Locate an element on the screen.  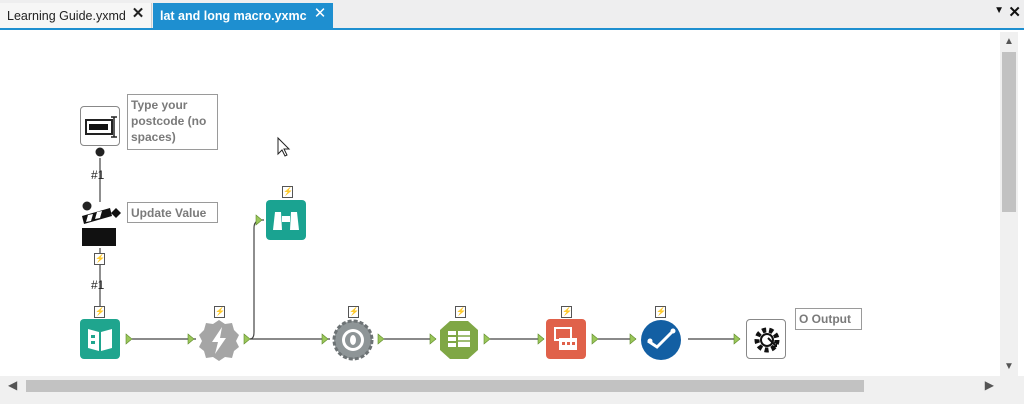
update-value-annotation: Update Value is located at coordinates (172, 212).